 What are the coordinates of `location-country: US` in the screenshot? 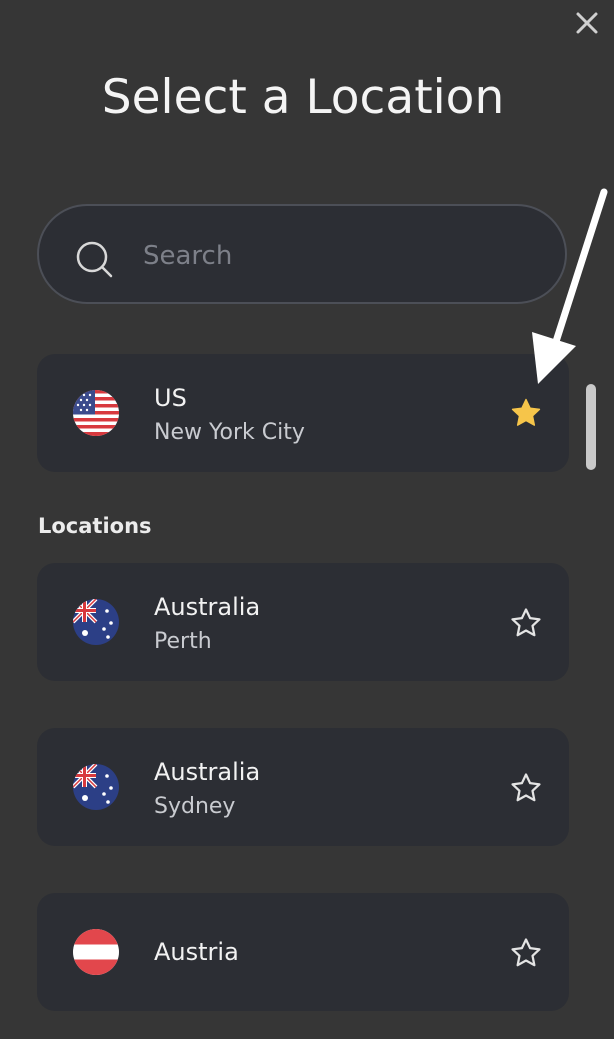 It's located at (170, 398).